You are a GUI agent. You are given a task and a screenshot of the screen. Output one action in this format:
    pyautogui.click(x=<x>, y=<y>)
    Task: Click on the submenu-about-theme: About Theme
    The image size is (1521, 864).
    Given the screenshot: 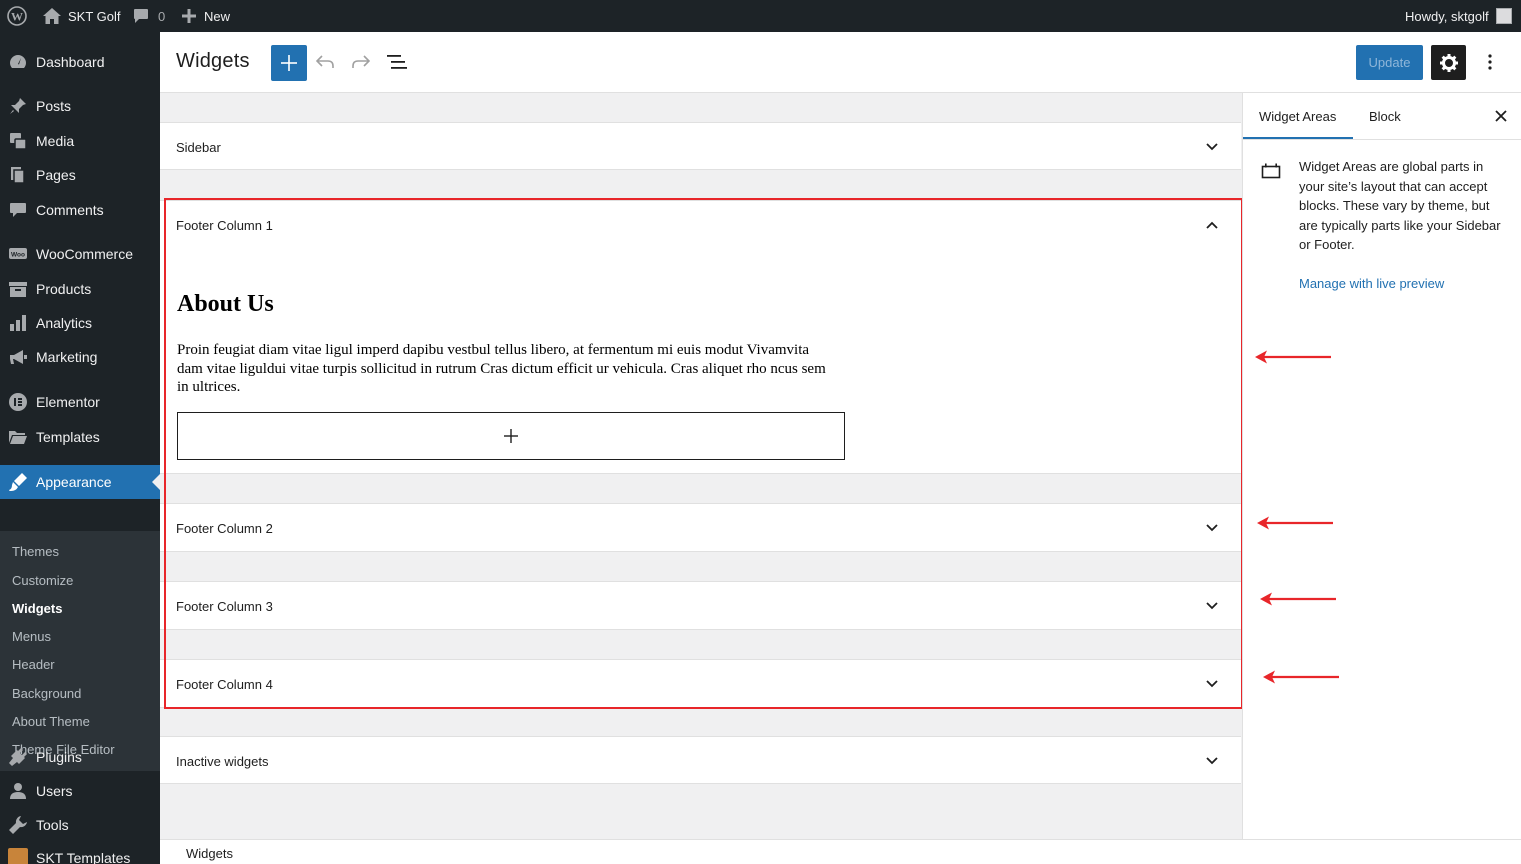 What is the action you would take?
    pyautogui.click(x=51, y=722)
    